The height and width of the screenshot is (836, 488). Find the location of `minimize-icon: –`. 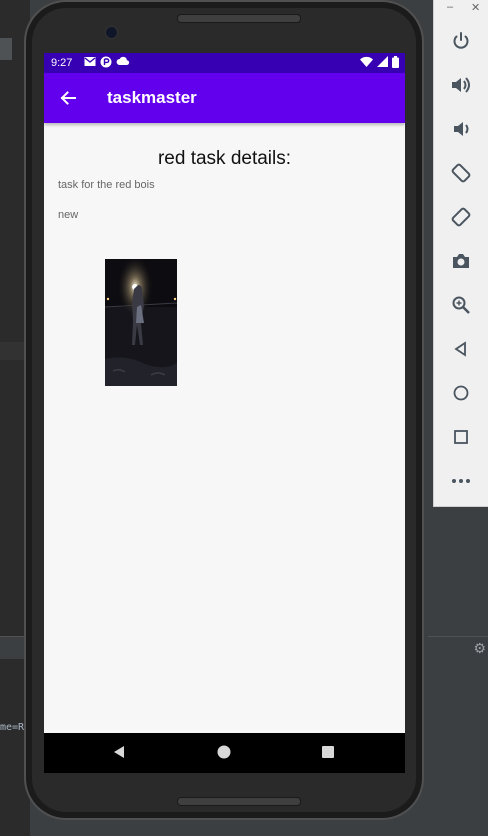

minimize-icon: – is located at coordinates (450, 7).